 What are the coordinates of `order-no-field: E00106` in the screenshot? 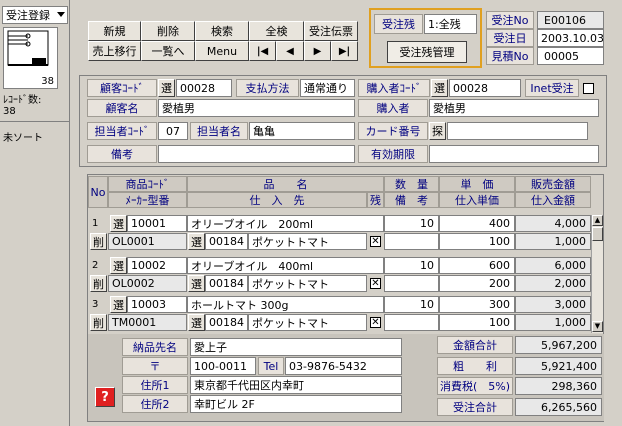 It's located at (570, 20).